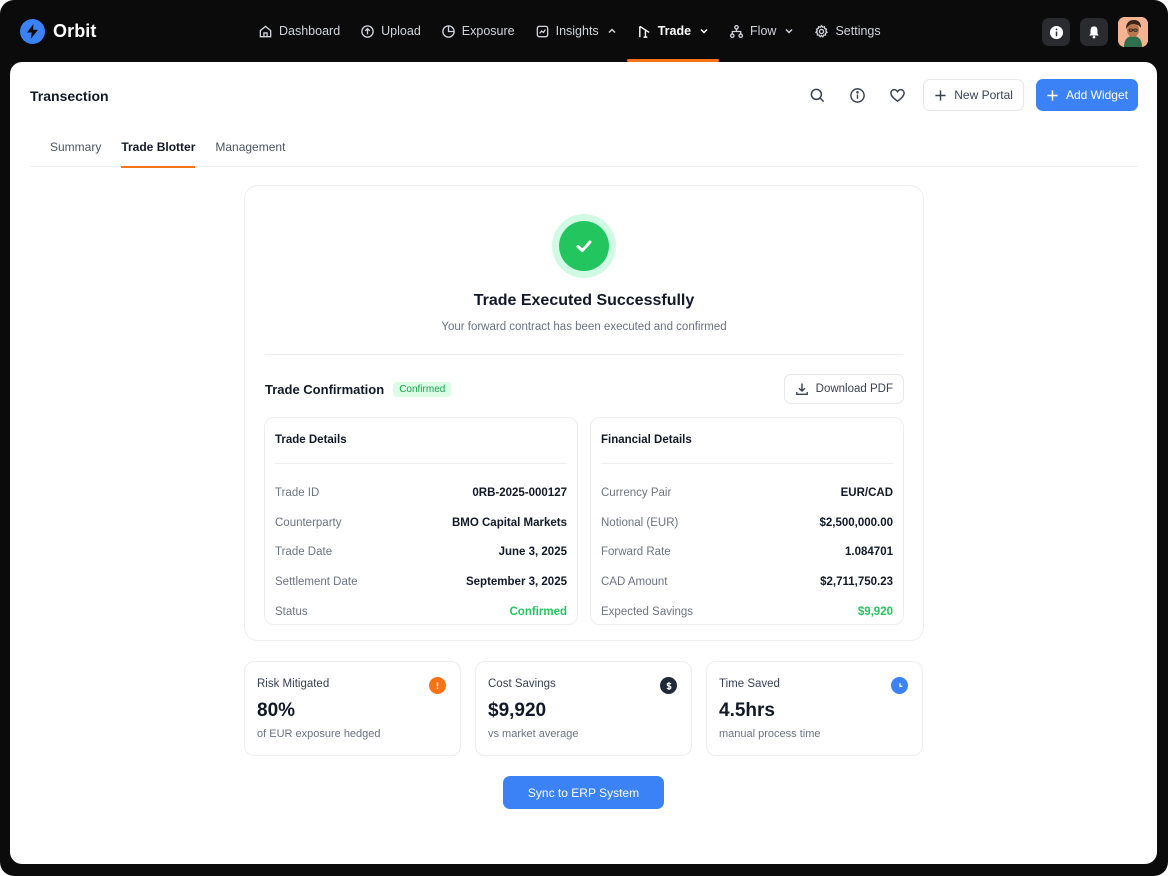 The height and width of the screenshot is (876, 1168). Describe the element at coordinates (421, 582) in the screenshot. I see `detail-row: Settlement Date September 3, 2025` at that location.